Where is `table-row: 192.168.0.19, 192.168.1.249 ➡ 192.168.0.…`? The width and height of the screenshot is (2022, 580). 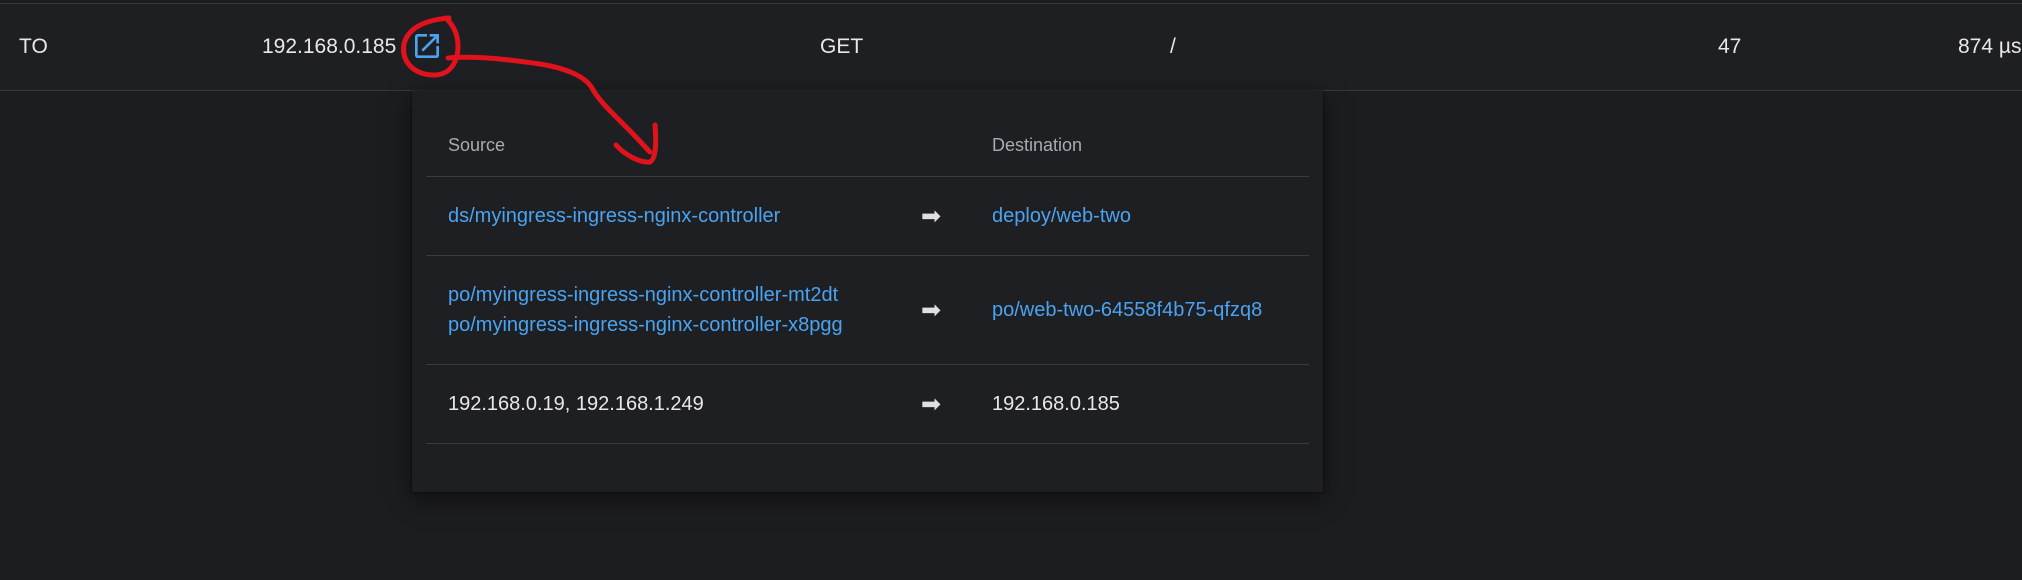 table-row: 192.168.0.19, 192.168.1.249 ➡ 192.168.0.… is located at coordinates (867, 404).